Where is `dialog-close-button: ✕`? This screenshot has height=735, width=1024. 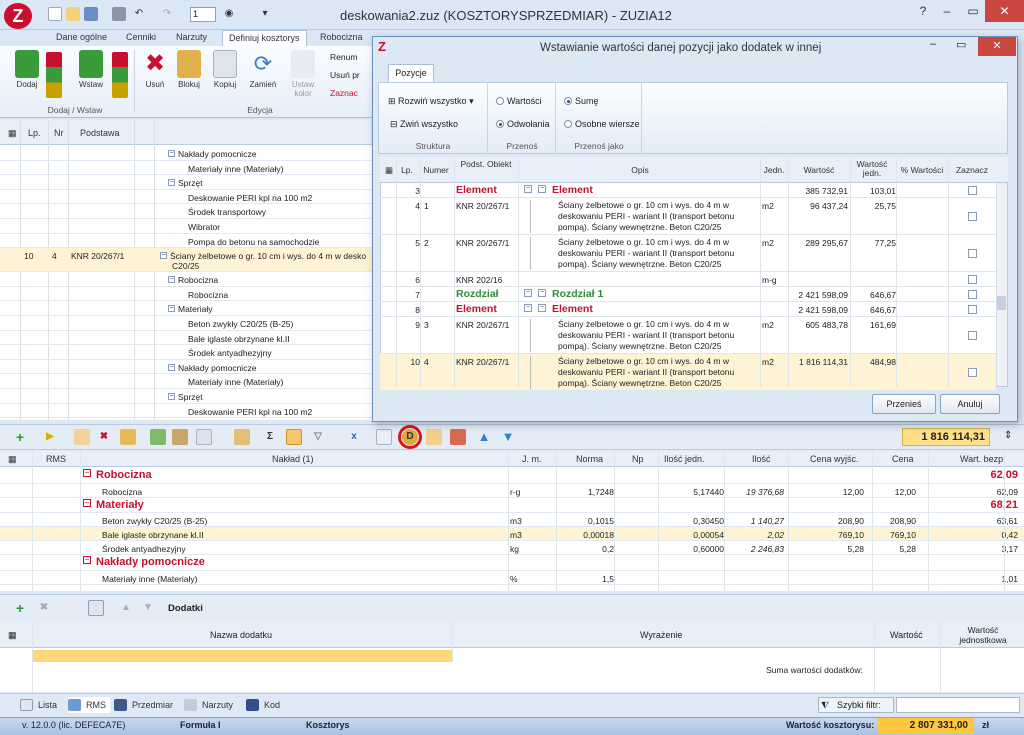
dialog-close-button: ✕ is located at coordinates (997, 46).